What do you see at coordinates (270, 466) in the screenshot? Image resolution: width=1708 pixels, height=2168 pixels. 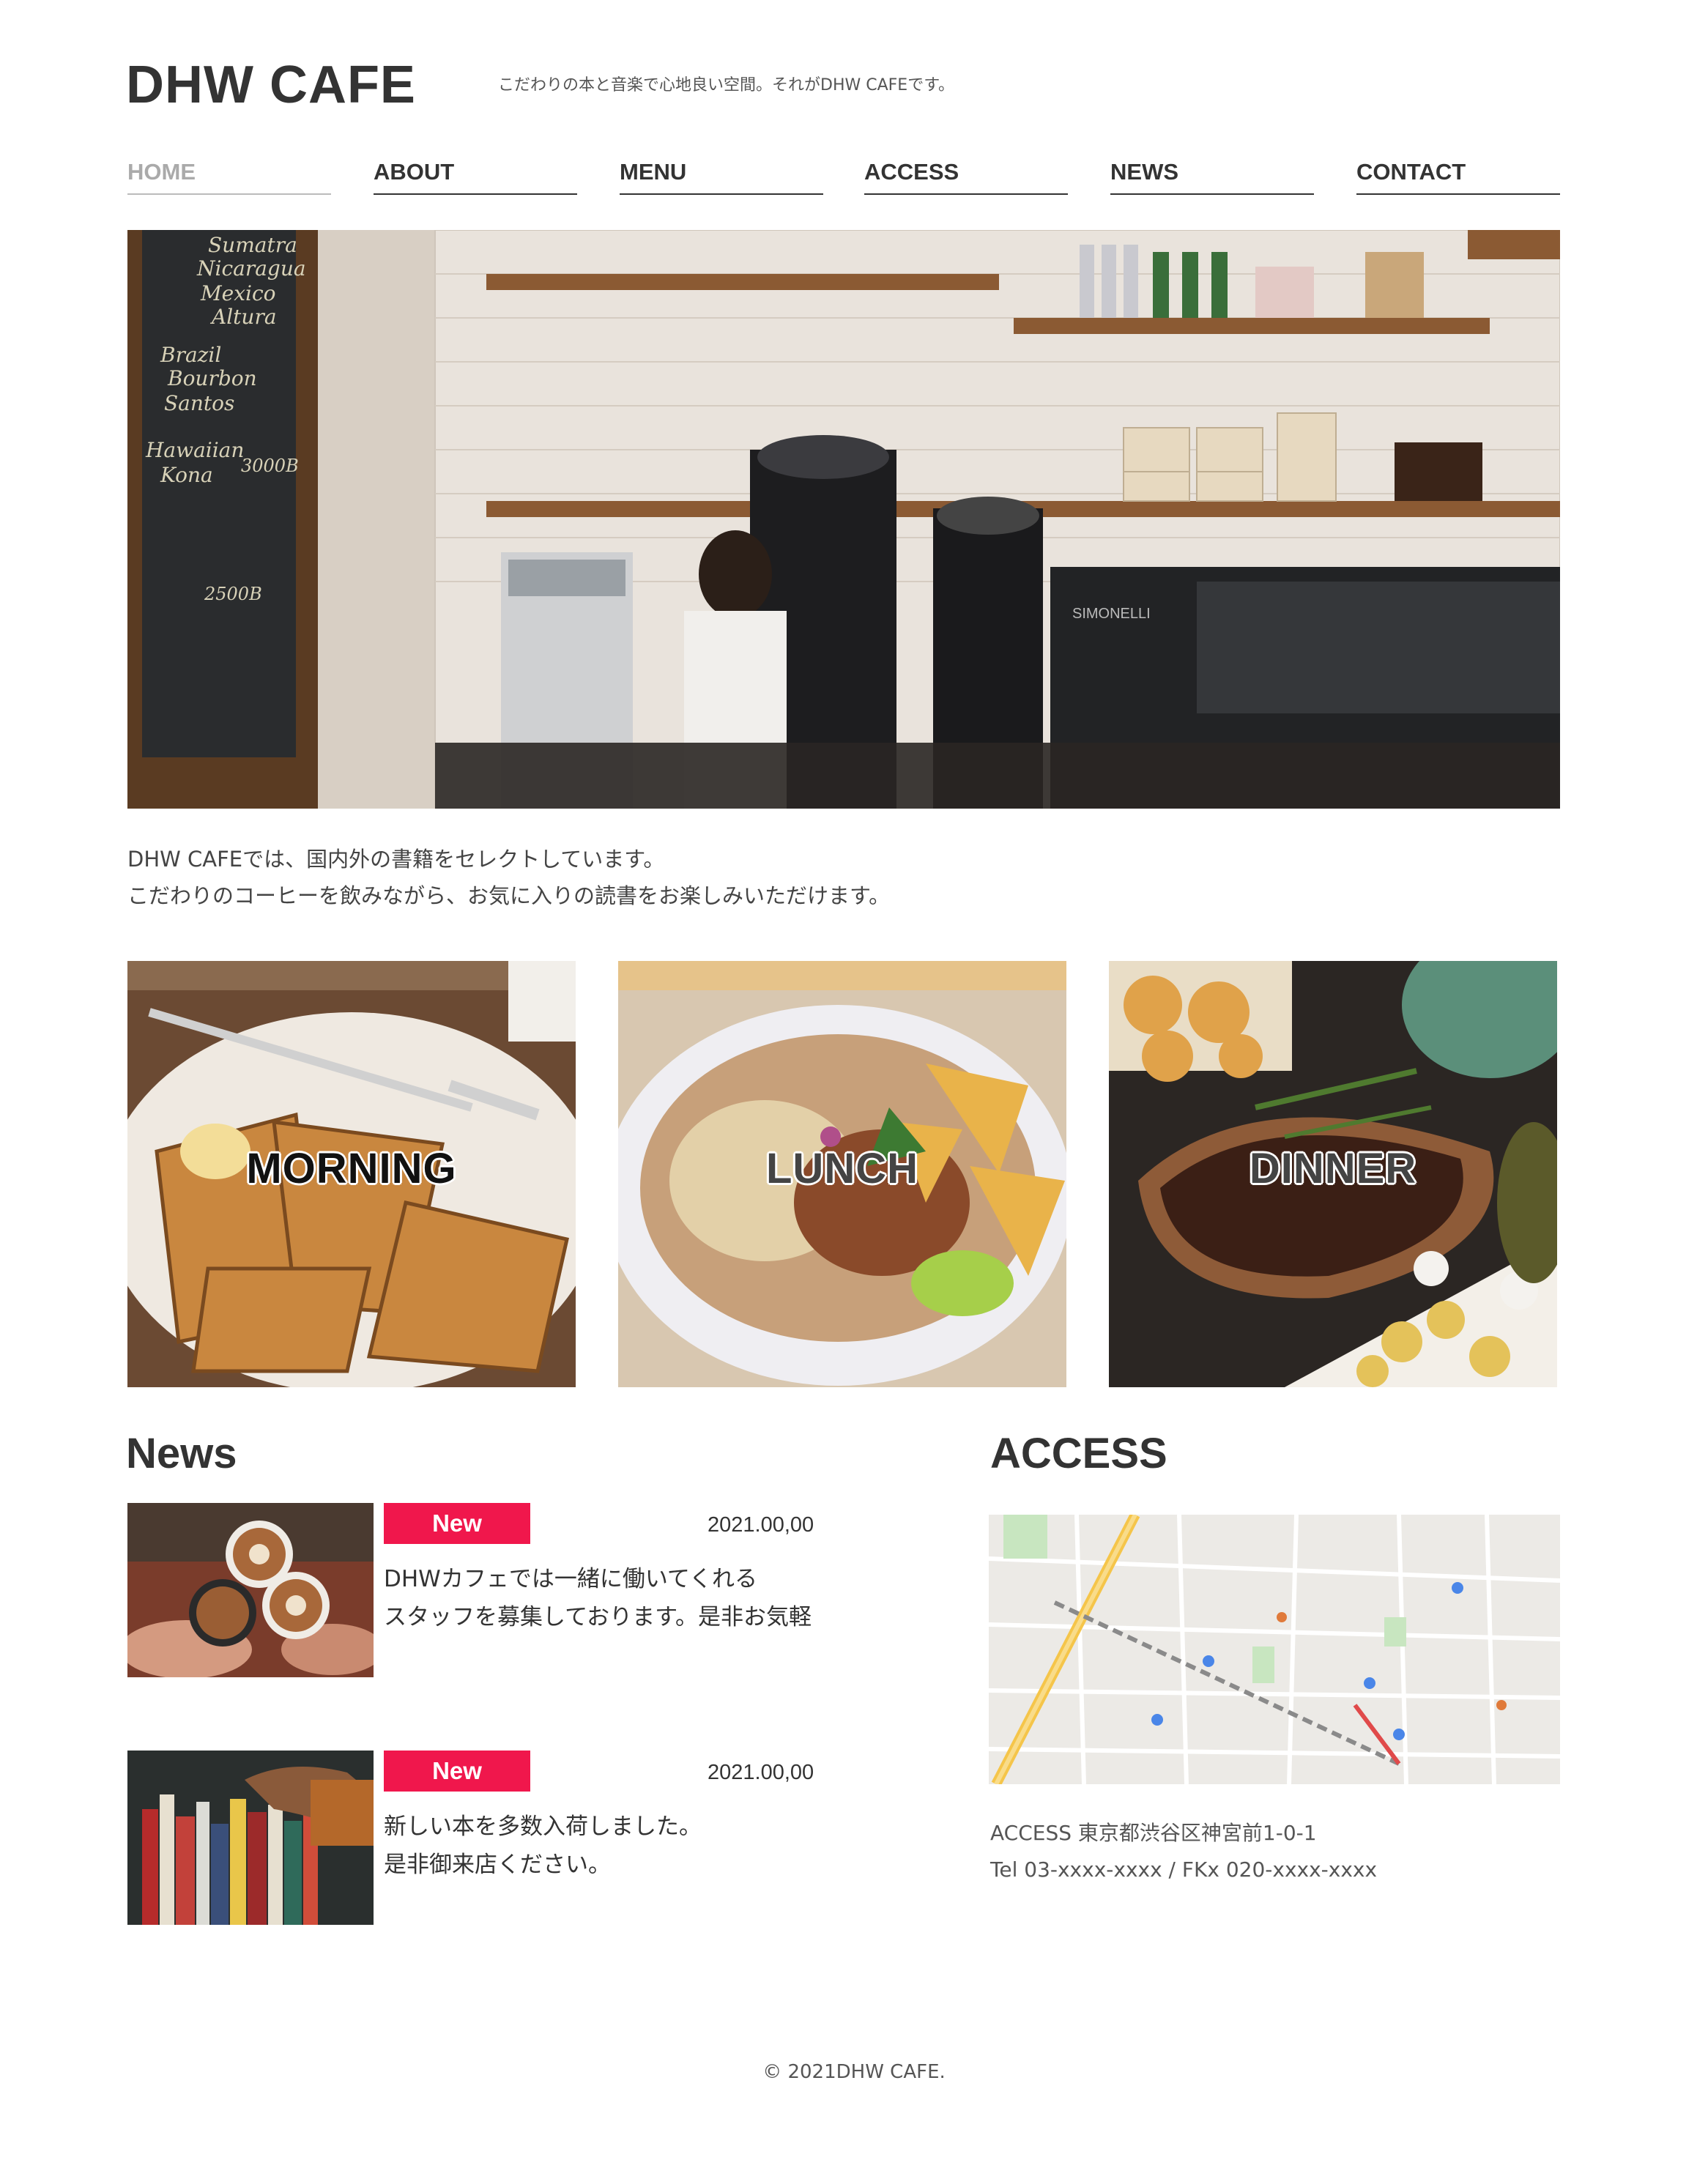 I see `svg-text: 3000B` at bounding box center [270, 466].